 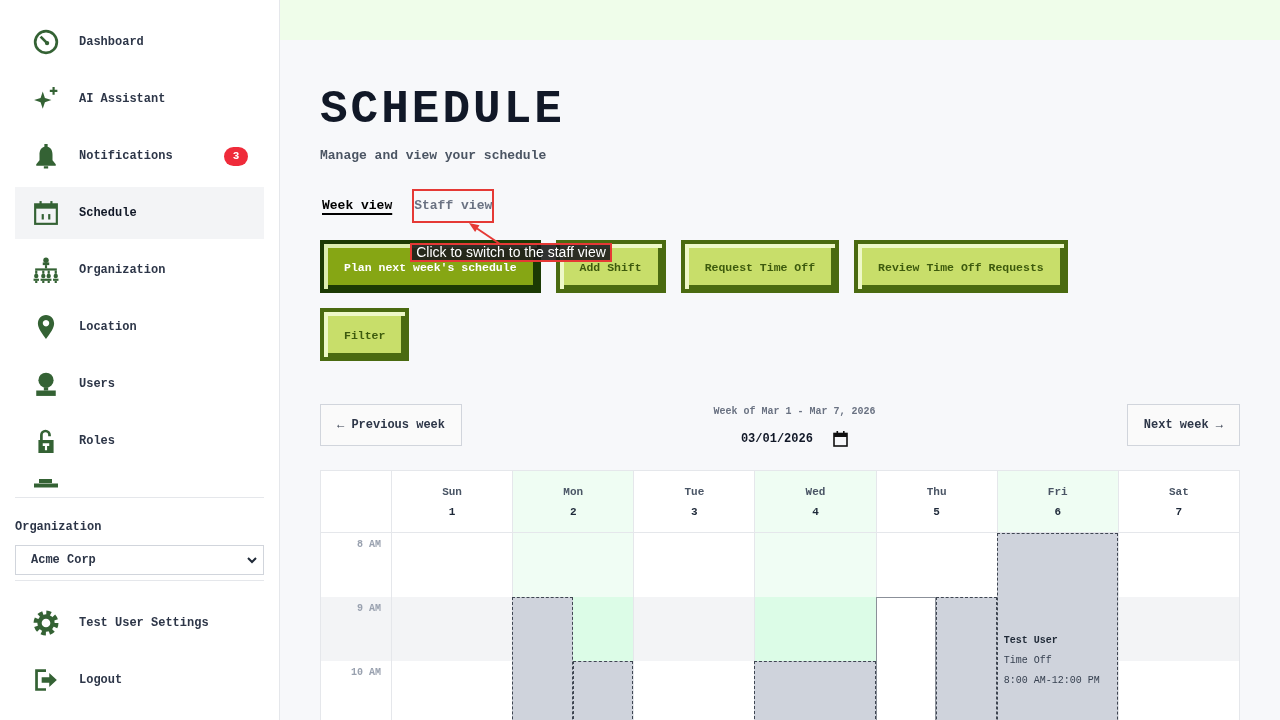 I want to click on settings-icon, so click(x=46, y=623).